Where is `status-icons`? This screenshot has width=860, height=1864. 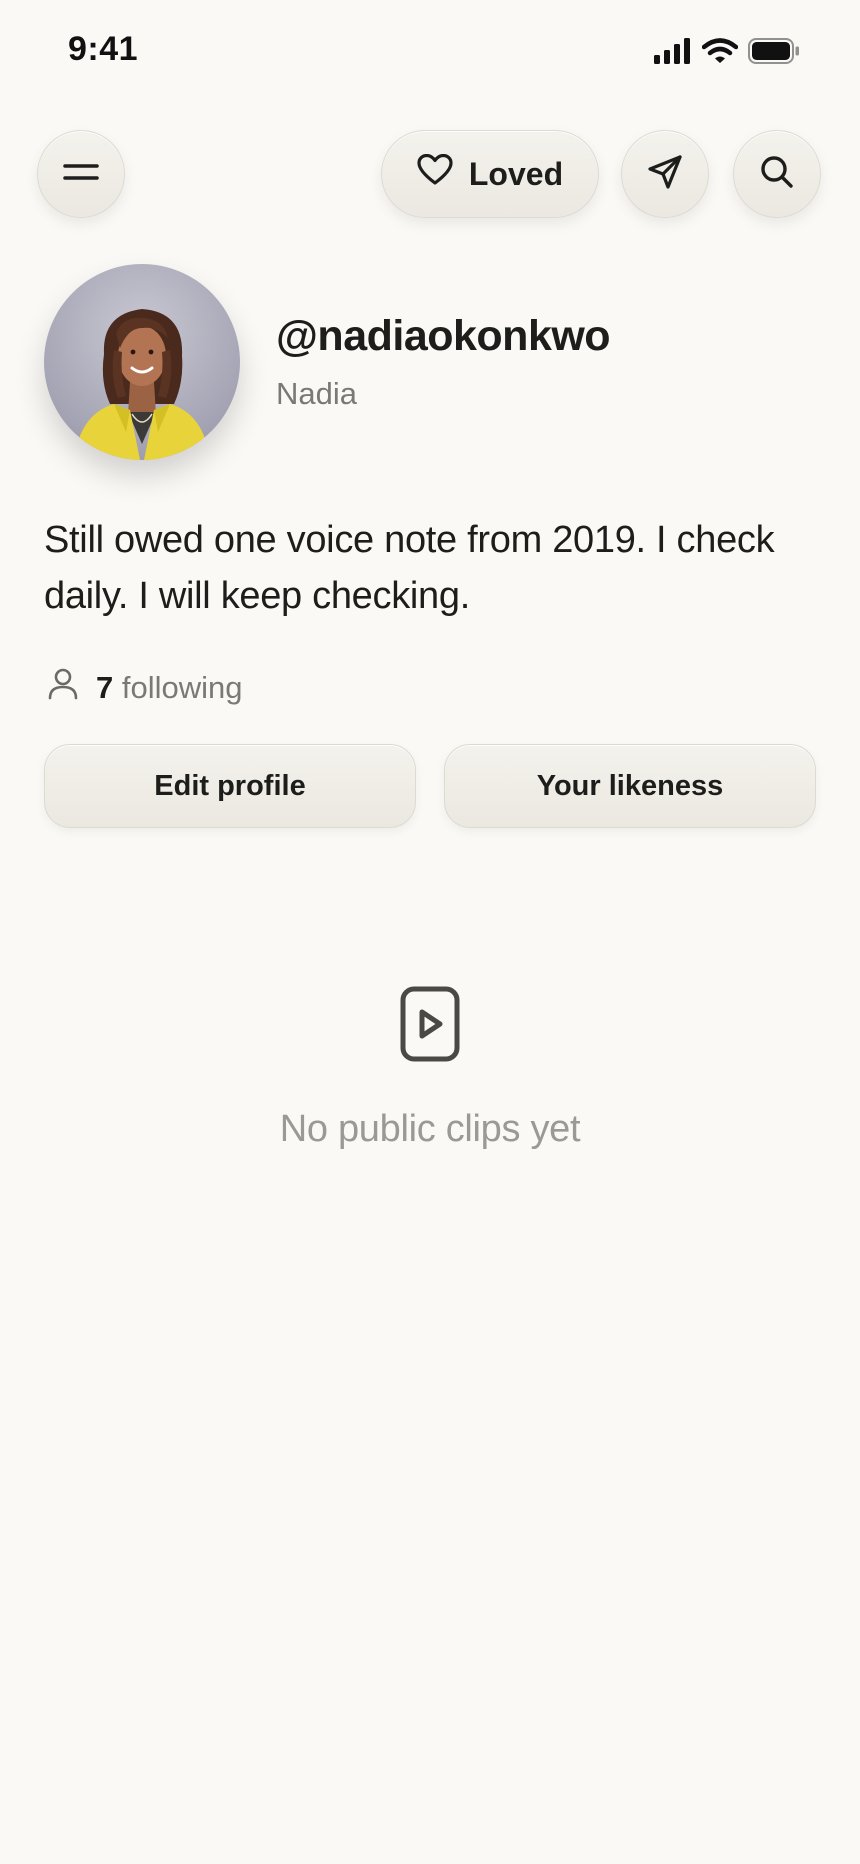 status-icons is located at coordinates (727, 53).